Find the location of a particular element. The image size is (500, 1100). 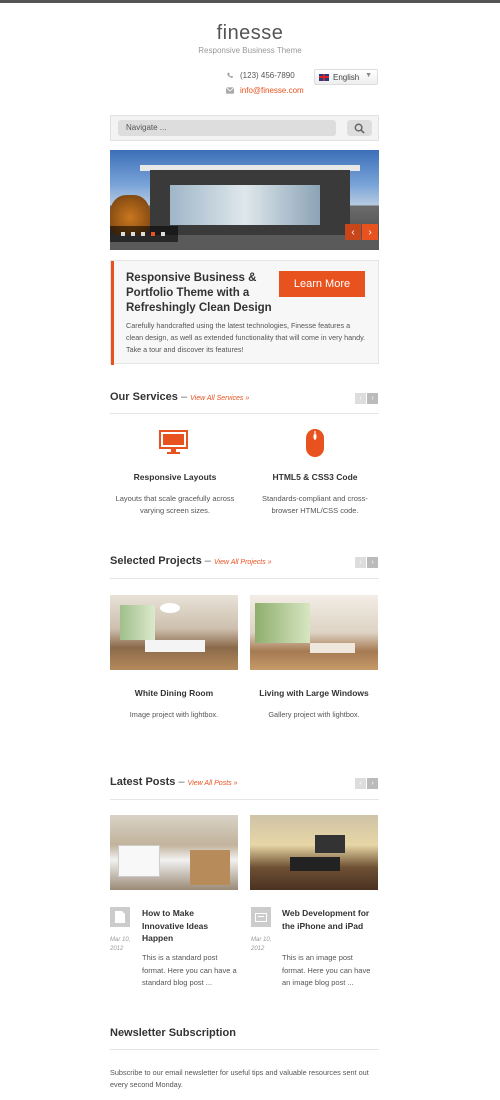

mouse-icon is located at coordinates (315, 443).